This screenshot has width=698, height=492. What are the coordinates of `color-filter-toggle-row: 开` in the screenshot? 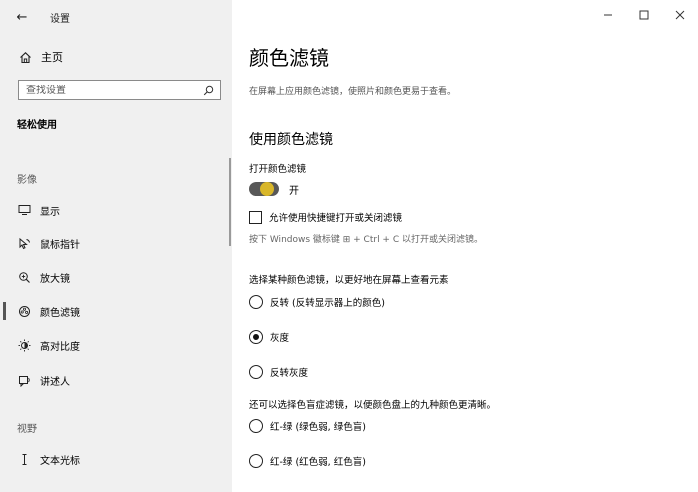 It's located at (274, 189).